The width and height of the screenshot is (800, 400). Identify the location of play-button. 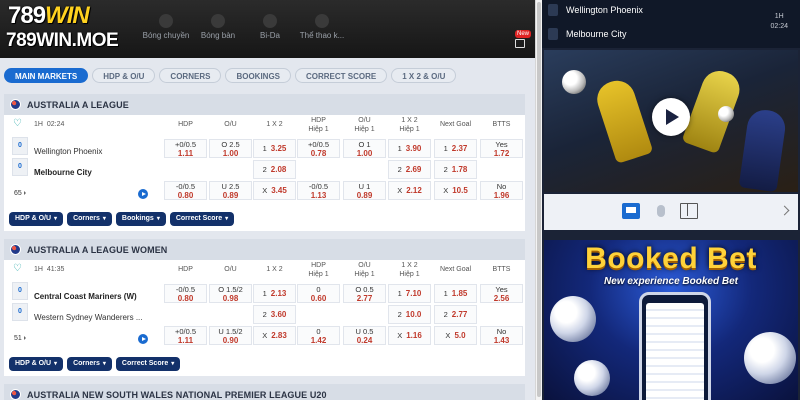
(671, 117).